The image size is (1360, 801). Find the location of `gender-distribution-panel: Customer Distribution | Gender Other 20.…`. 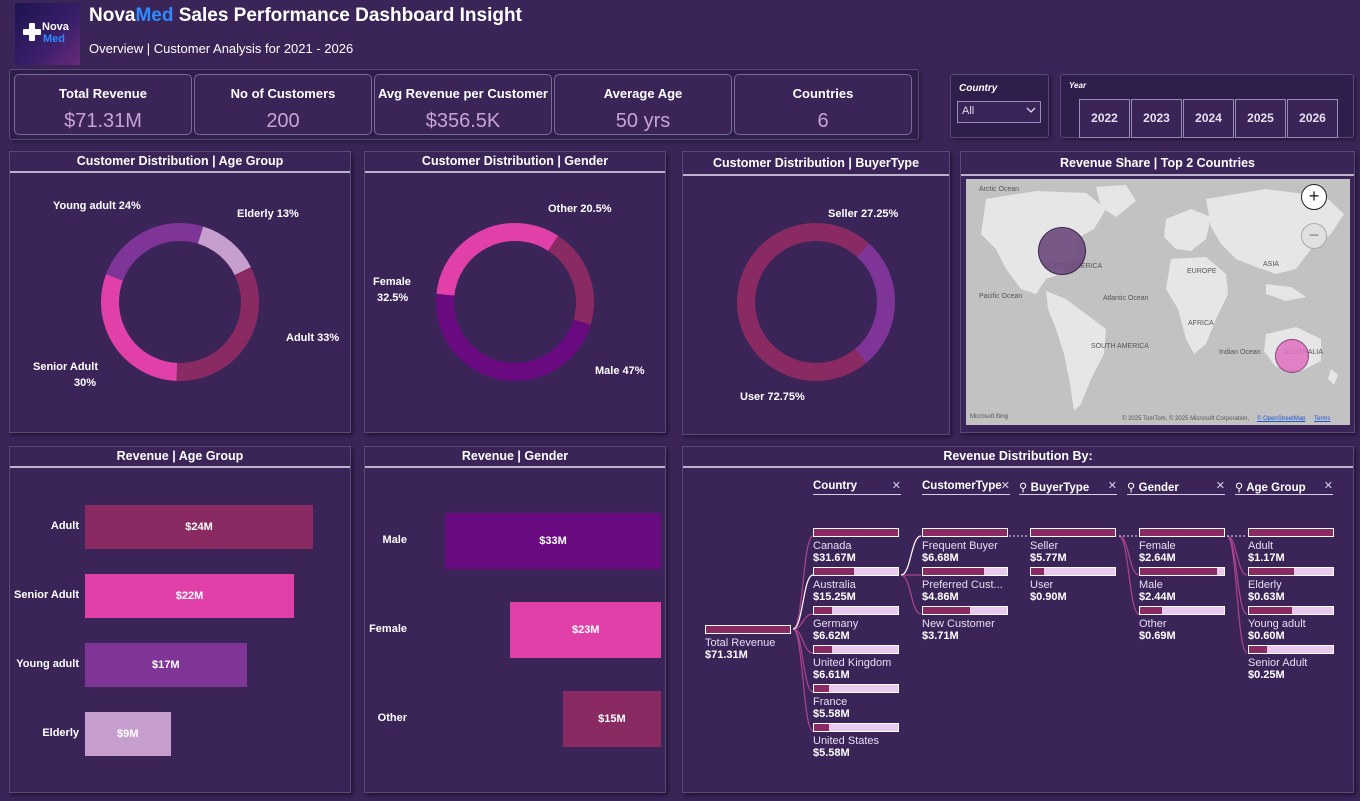

gender-distribution-panel: Customer Distribution | Gender Other 20.… is located at coordinates (515, 292).